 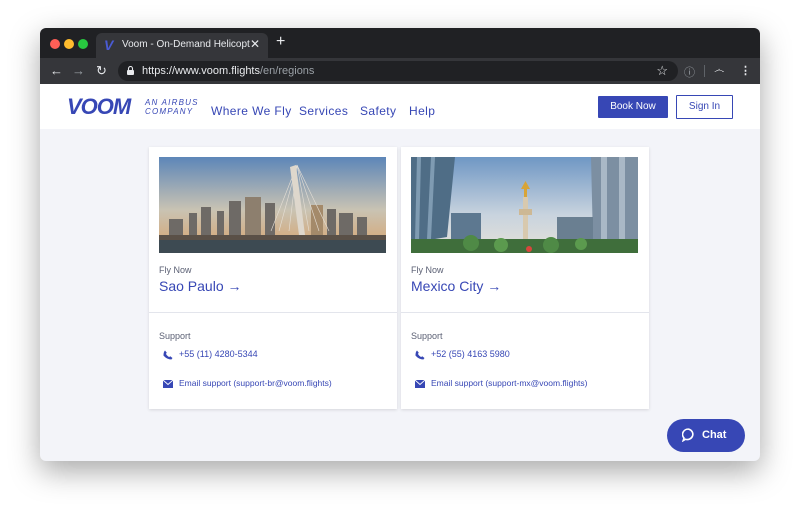 I want to click on nav-safety: Safety, so click(x=378, y=111).